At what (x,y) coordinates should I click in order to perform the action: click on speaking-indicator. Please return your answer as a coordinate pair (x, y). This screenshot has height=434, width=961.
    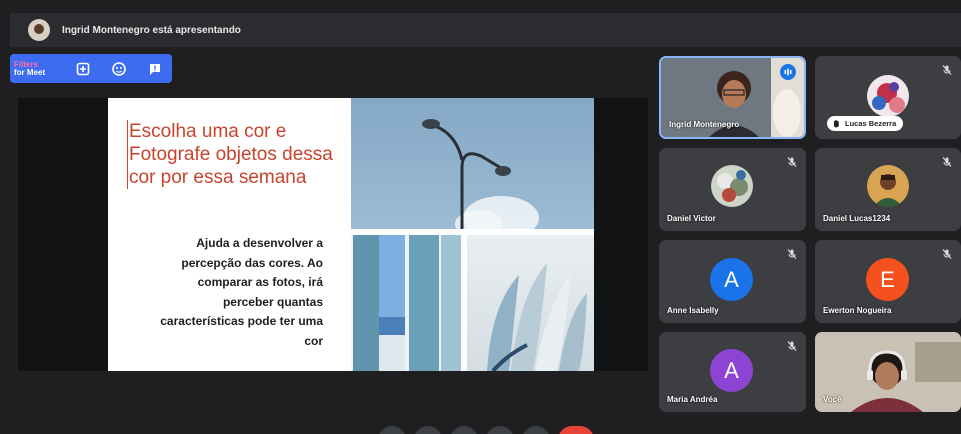
    Looking at the image, I should click on (788, 72).